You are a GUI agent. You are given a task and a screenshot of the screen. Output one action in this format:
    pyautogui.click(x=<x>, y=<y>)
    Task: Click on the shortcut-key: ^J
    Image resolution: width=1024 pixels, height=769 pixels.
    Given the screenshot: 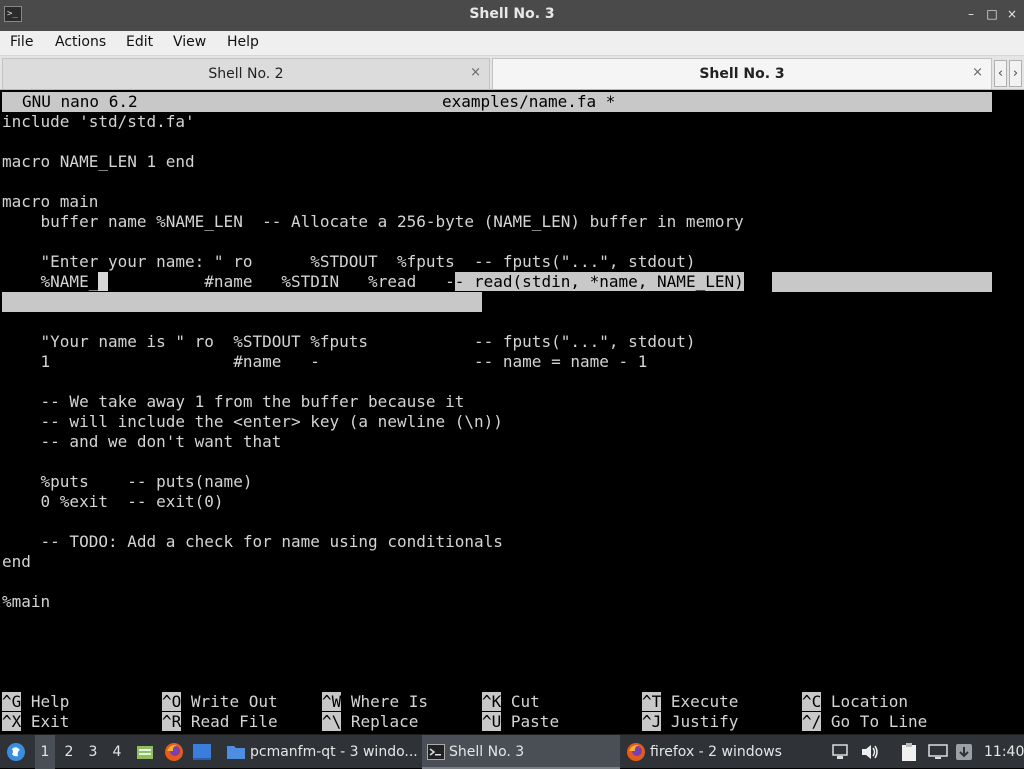 What is the action you would take?
    pyautogui.click(x=652, y=721)
    